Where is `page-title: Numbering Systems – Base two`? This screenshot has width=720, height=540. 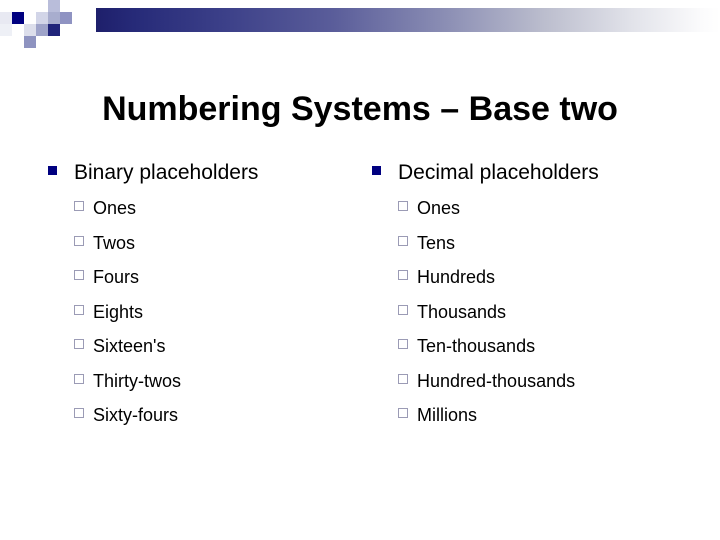 page-title: Numbering Systems – Base two is located at coordinates (360, 108).